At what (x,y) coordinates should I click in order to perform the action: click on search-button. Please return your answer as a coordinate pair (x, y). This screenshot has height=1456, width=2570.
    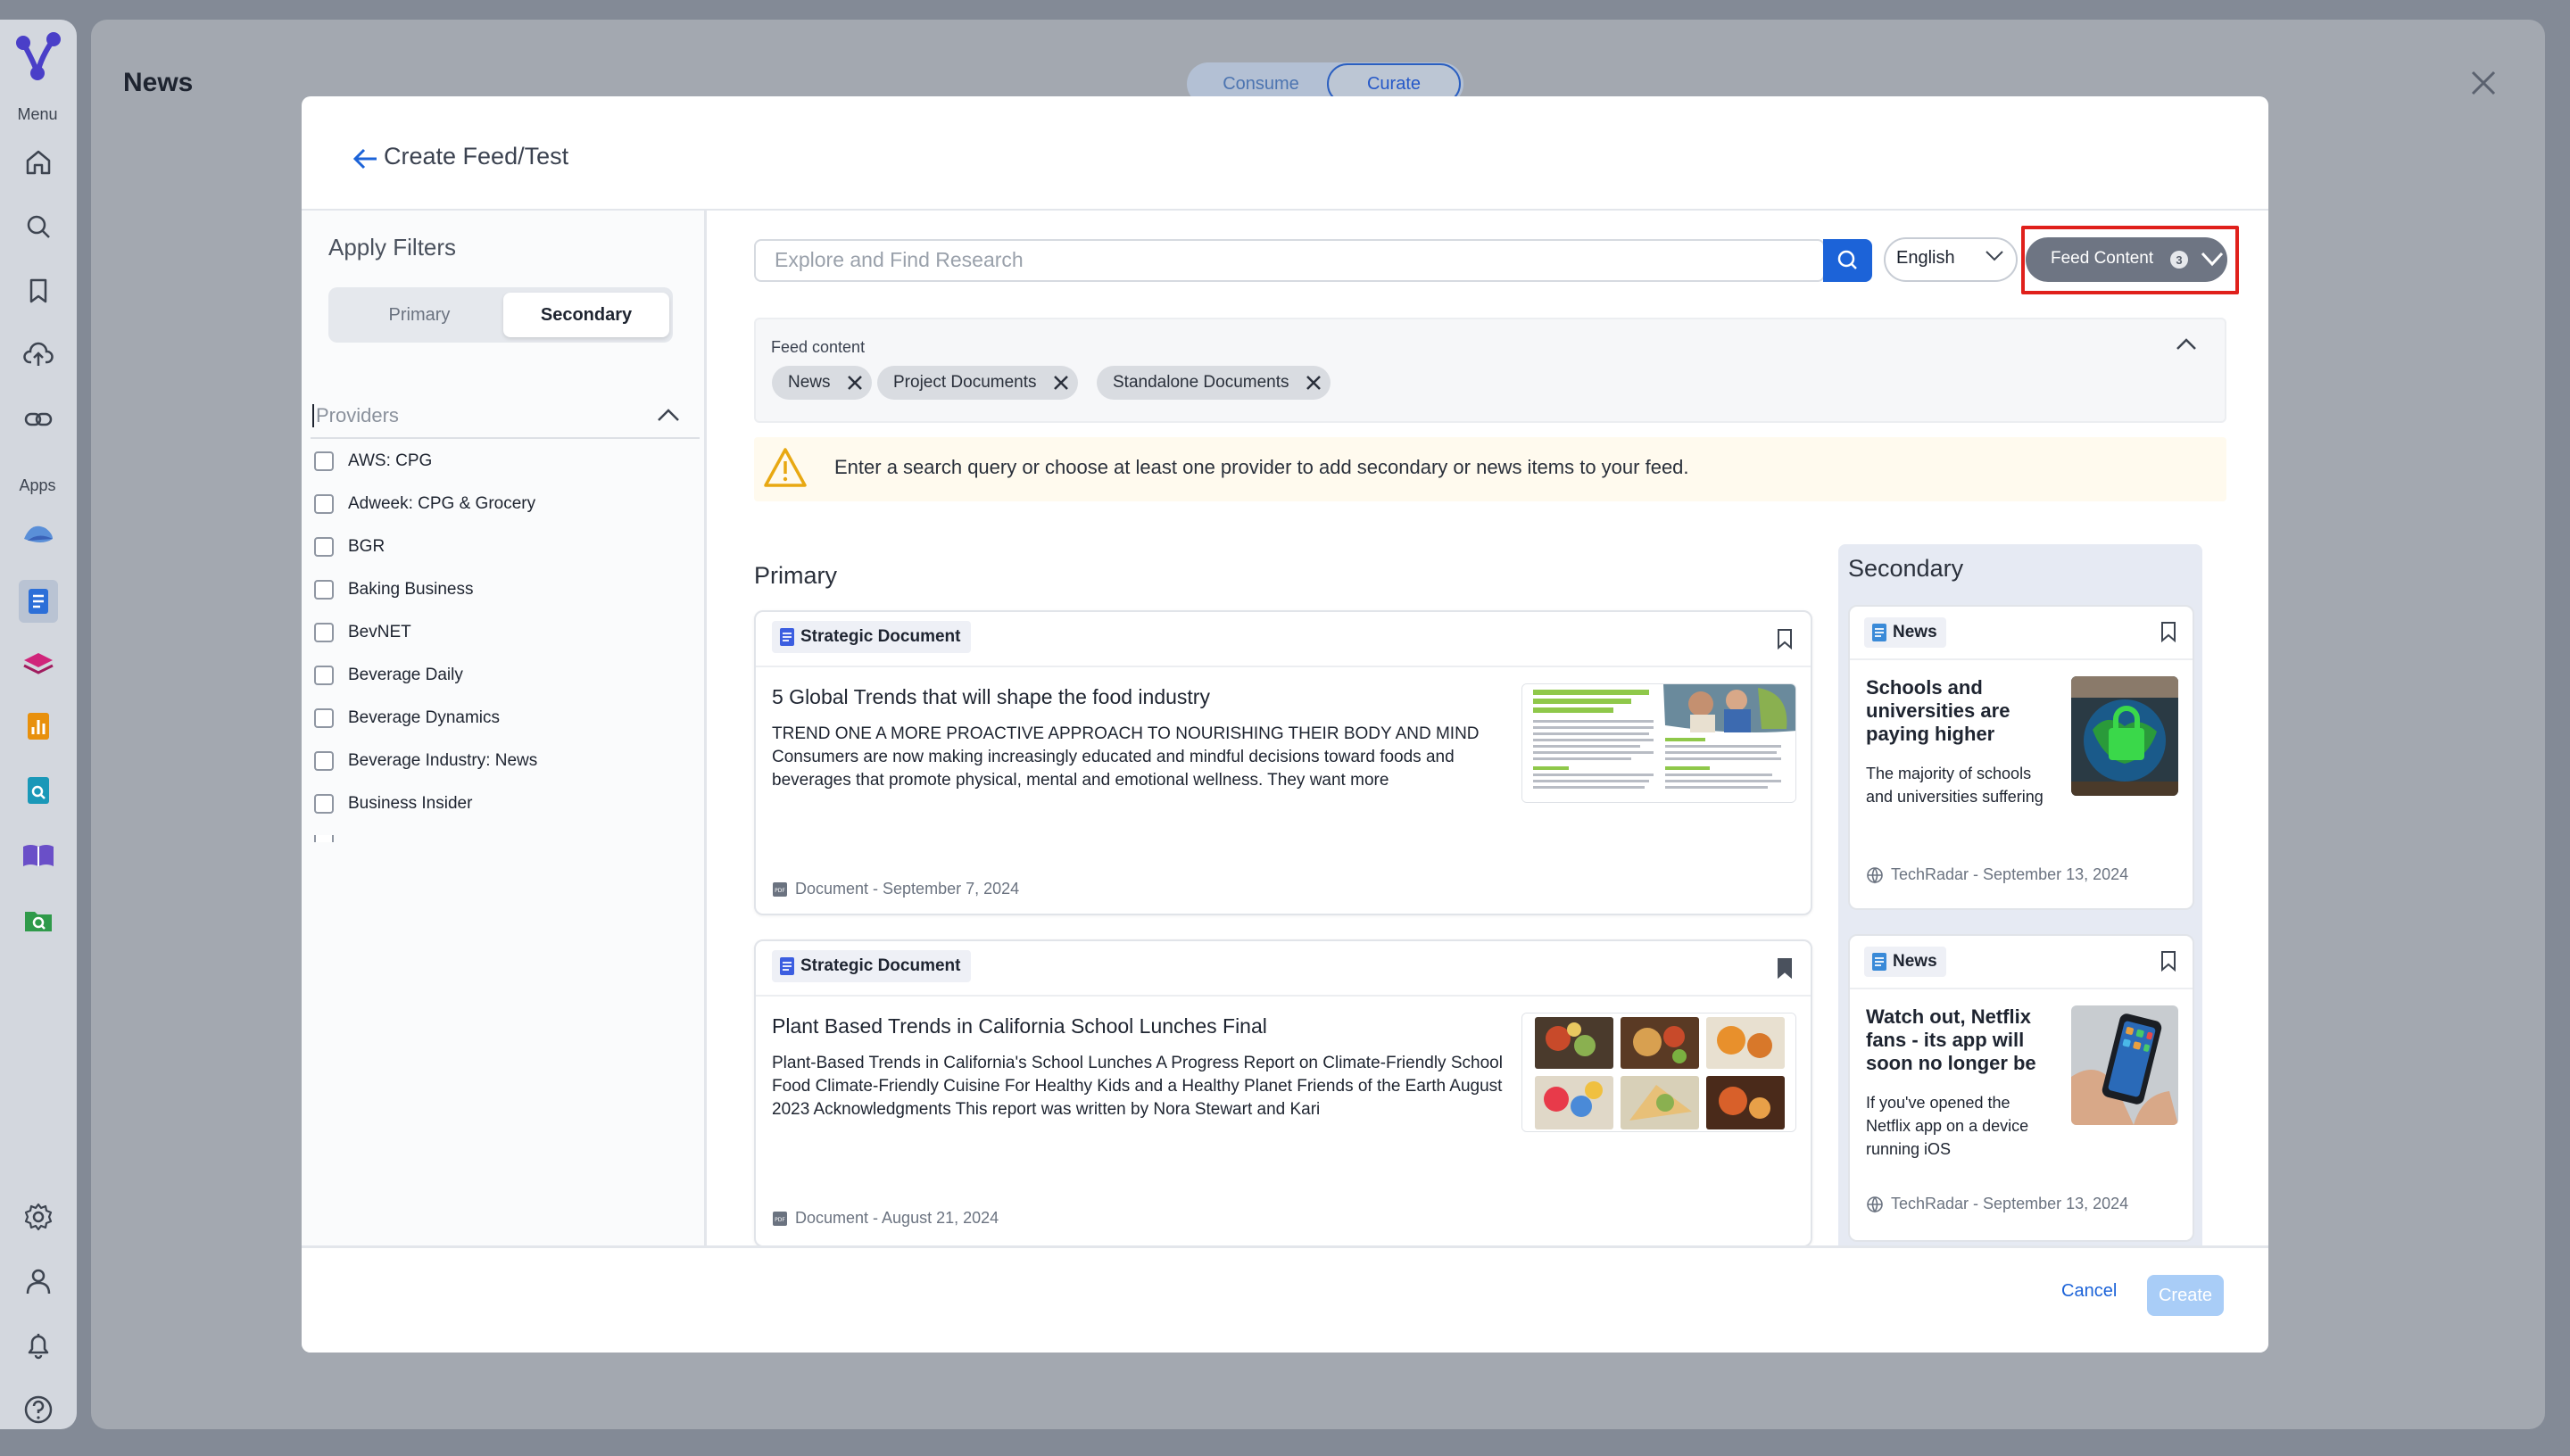
    Looking at the image, I should click on (1847, 260).